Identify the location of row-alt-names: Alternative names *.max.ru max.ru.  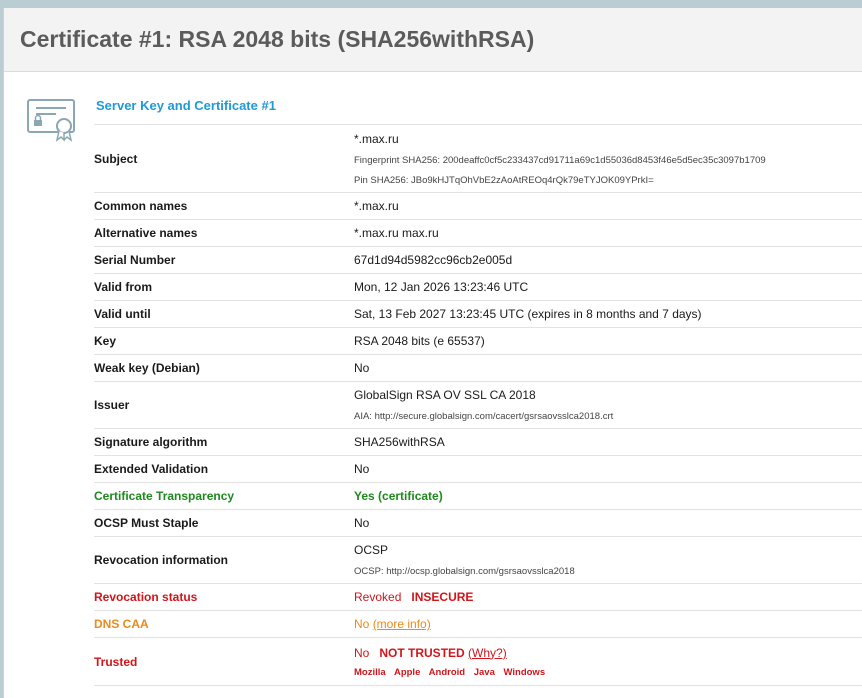
(478, 233).